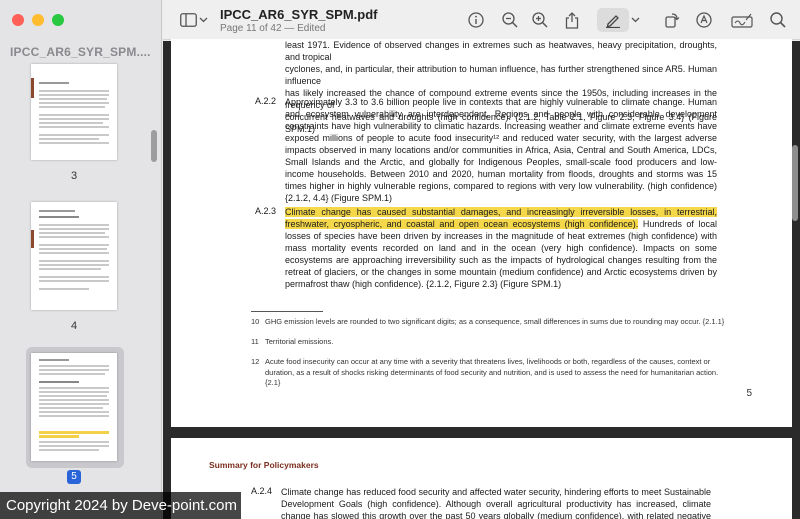 The image size is (800, 519). I want to click on thumbnail-label: 4, so click(74, 326).